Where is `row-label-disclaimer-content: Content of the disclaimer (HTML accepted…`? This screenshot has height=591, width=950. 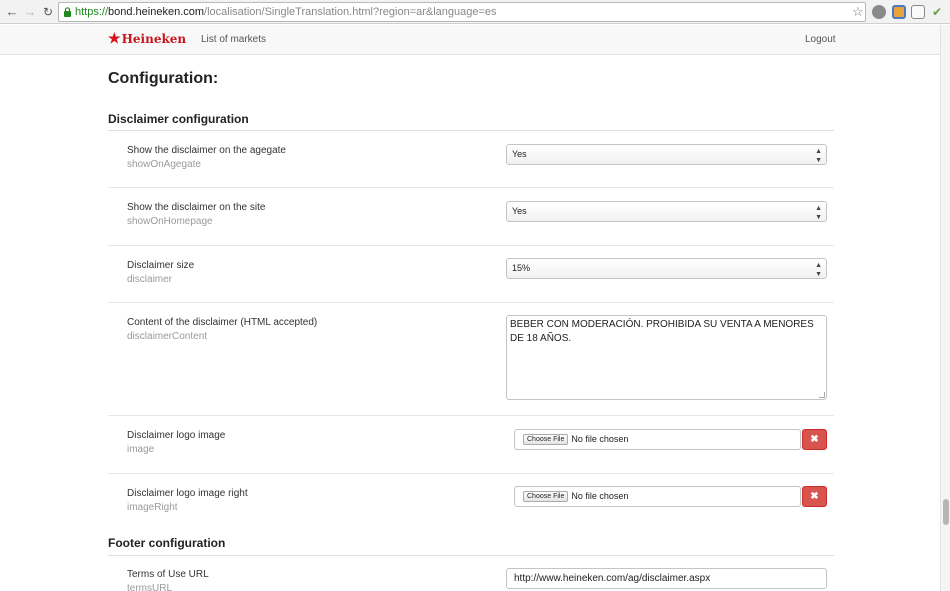 row-label-disclaimer-content: Content of the disclaimer (HTML accepted… is located at coordinates (222, 322).